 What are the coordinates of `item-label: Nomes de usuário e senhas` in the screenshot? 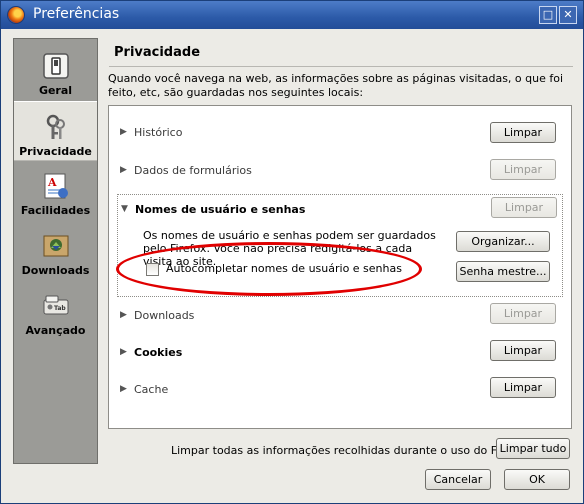 It's located at (220, 209).